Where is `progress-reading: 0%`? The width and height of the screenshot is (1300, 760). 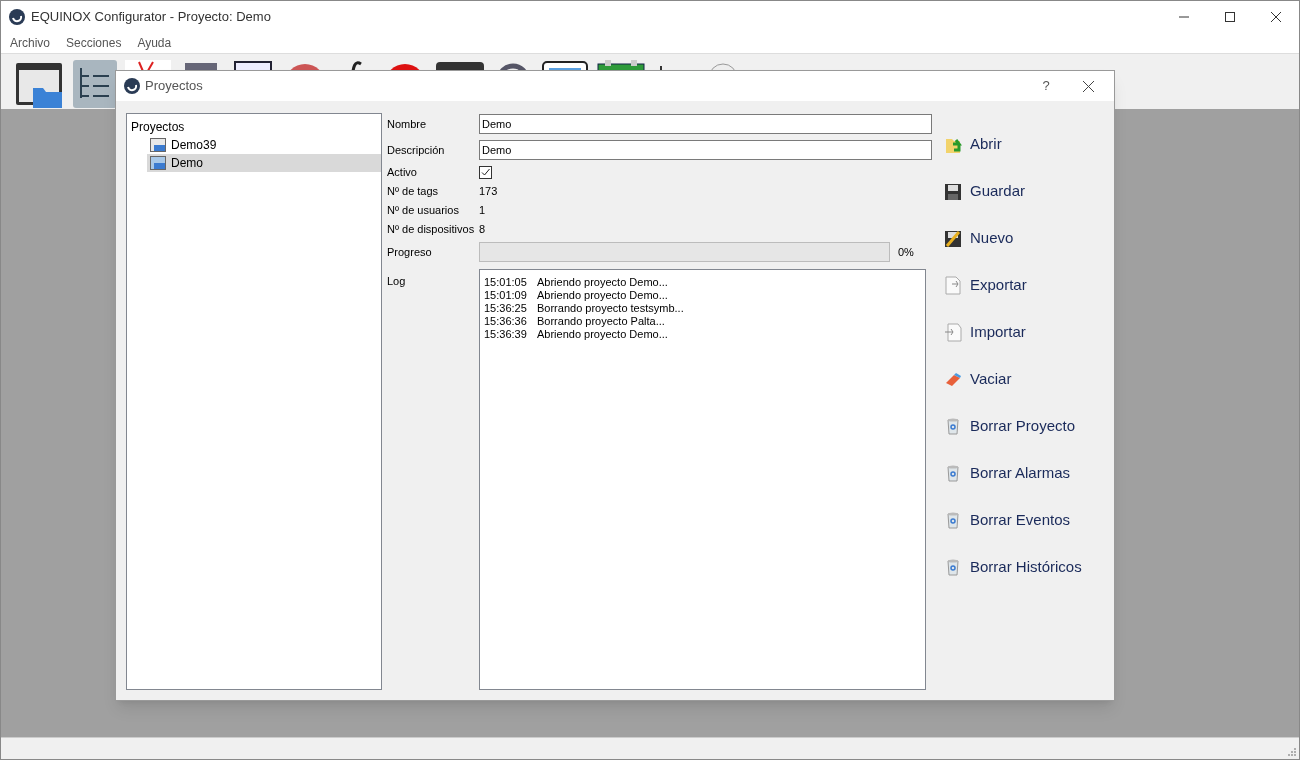
progress-reading: 0% is located at coordinates (906, 252).